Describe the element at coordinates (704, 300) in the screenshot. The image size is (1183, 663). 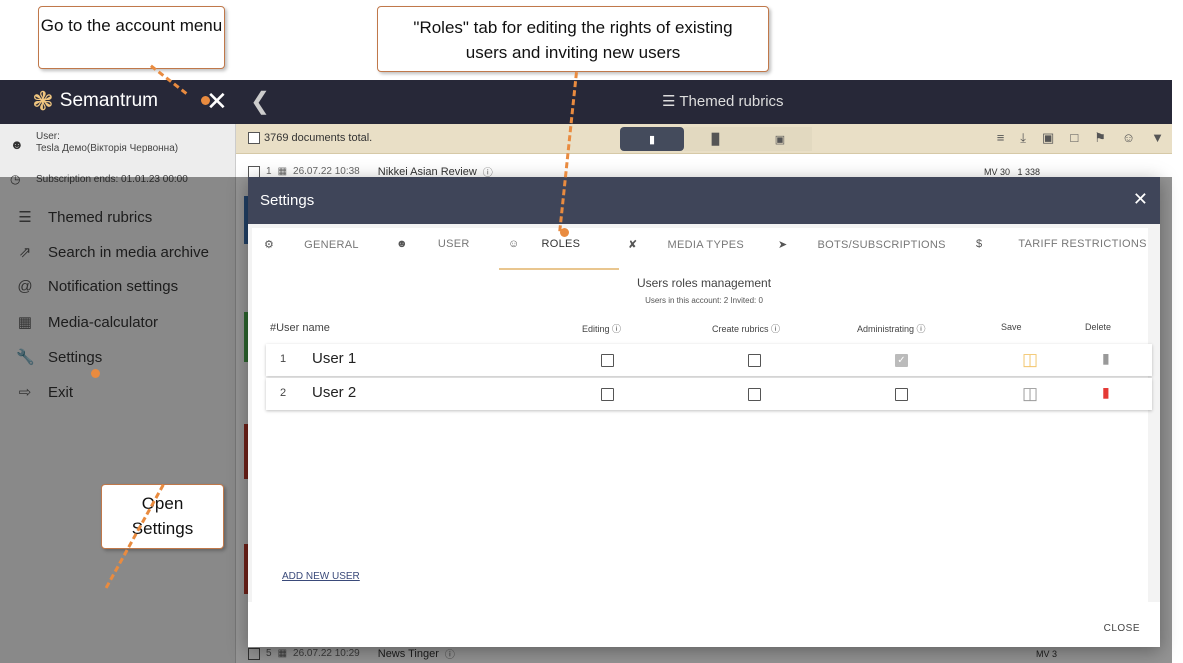
I see `section-subtitle: Users in this account: 2 Invited: 0` at that location.